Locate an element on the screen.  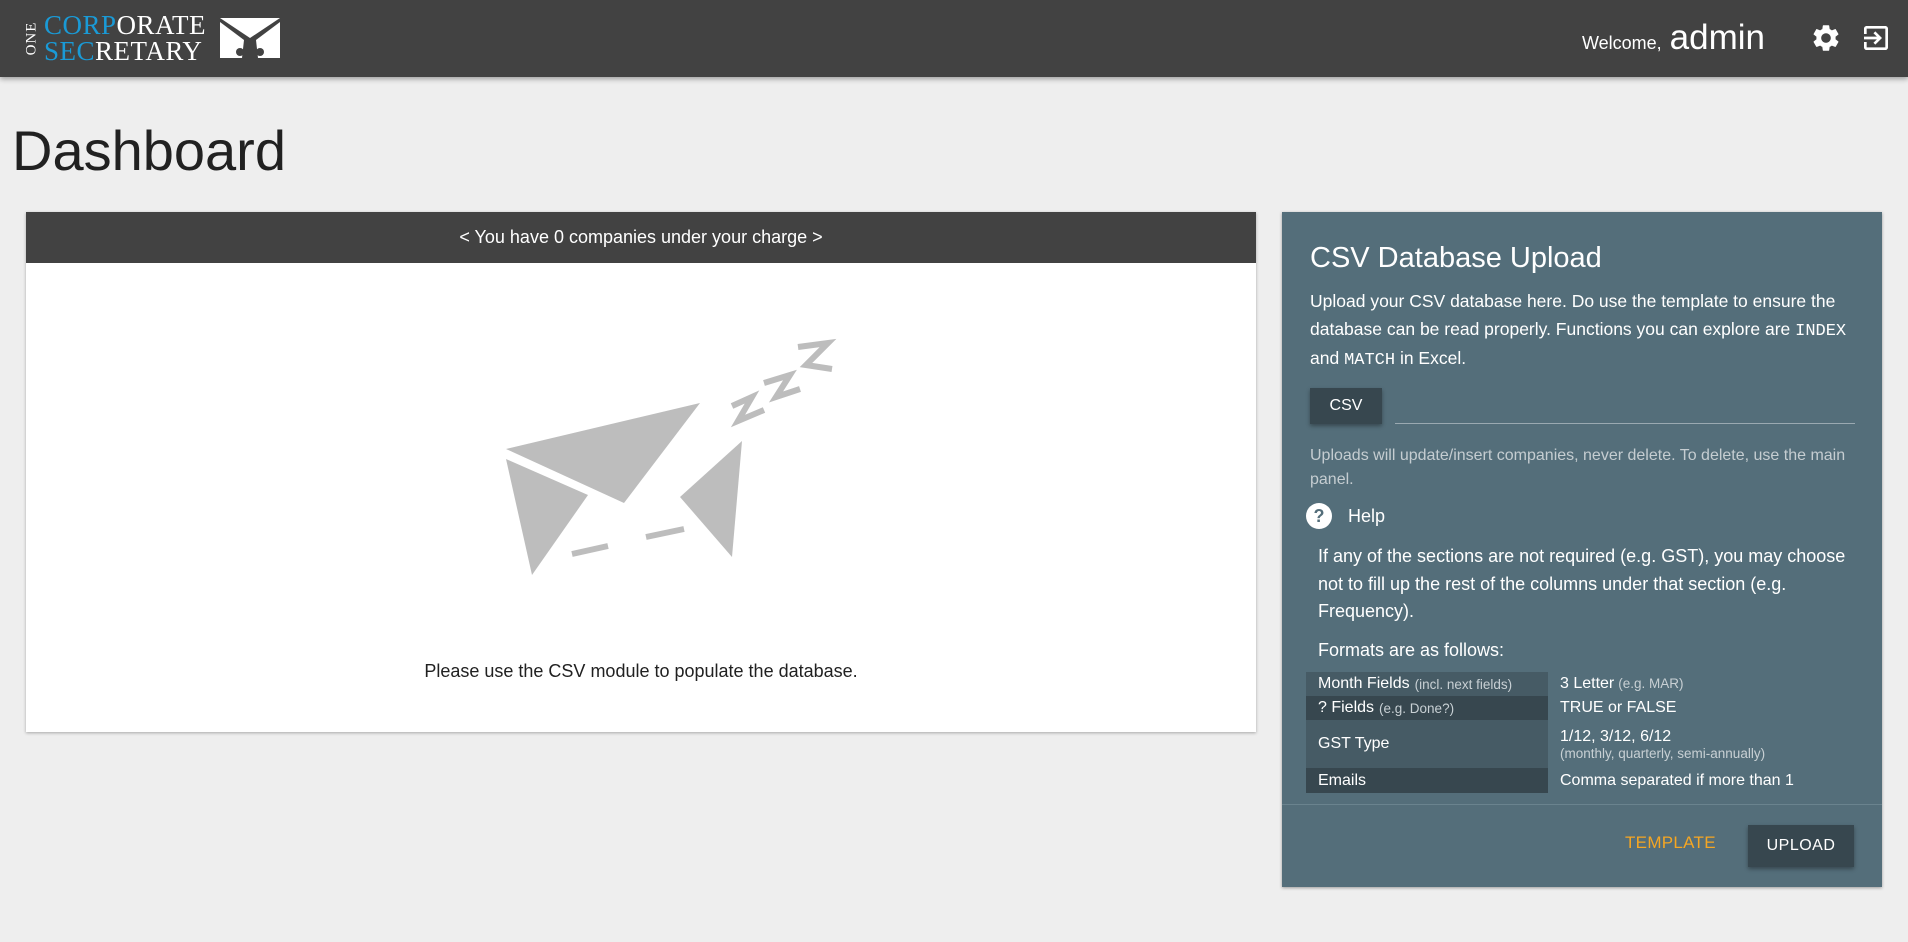
format-key-sub: (incl. next fields) is located at coordinates (1463, 684).